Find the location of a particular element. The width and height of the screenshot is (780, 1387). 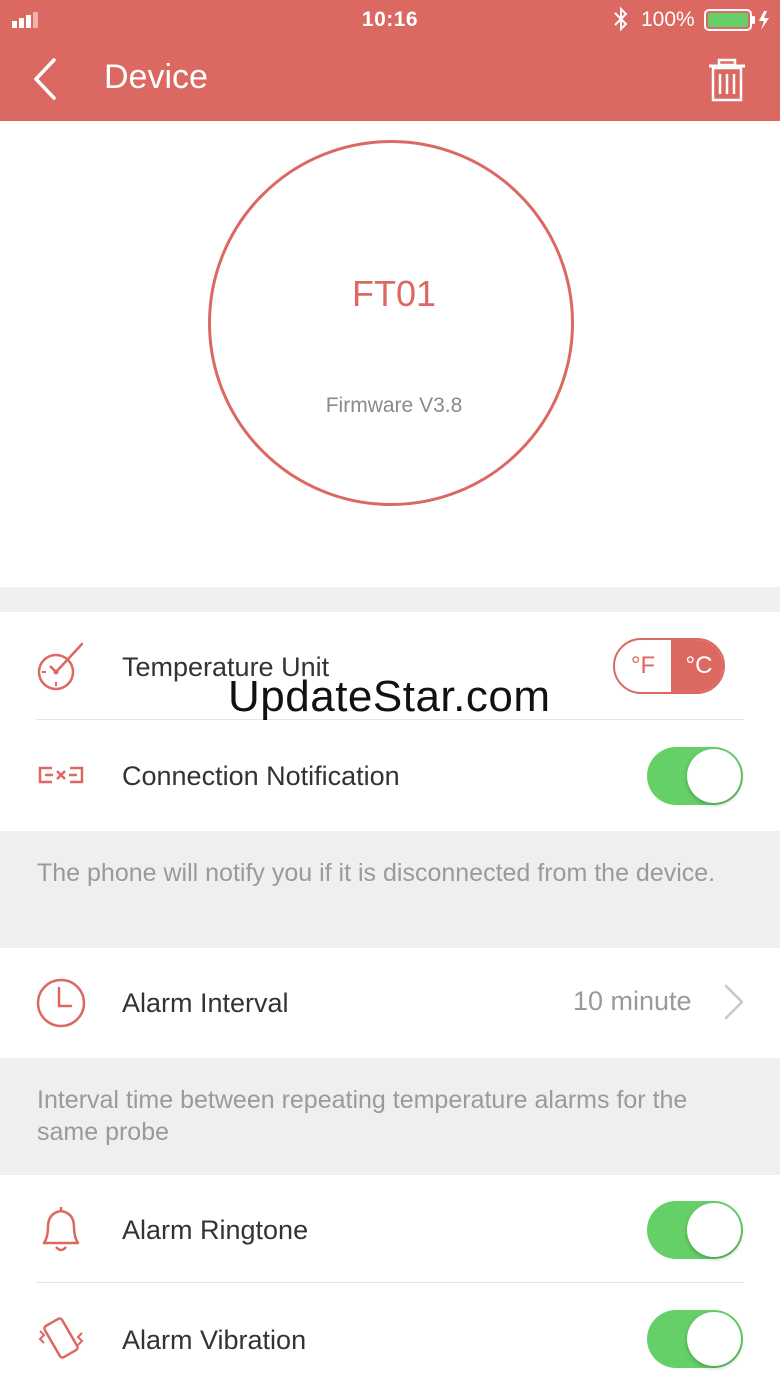

battery-percent: 100% is located at coordinates (668, 19).